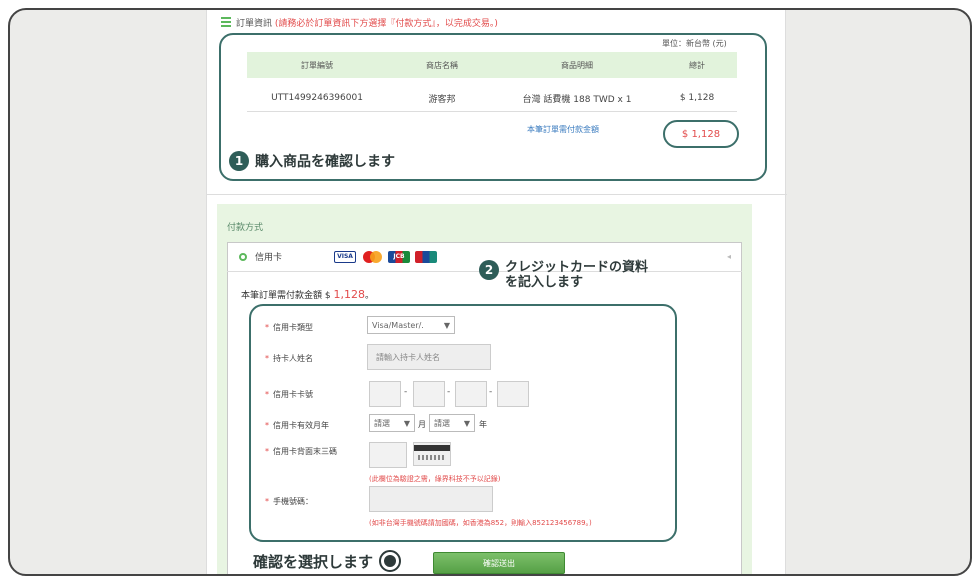  What do you see at coordinates (386, 256) in the screenshot?
I see `card-logos: VISA JCB` at bounding box center [386, 256].